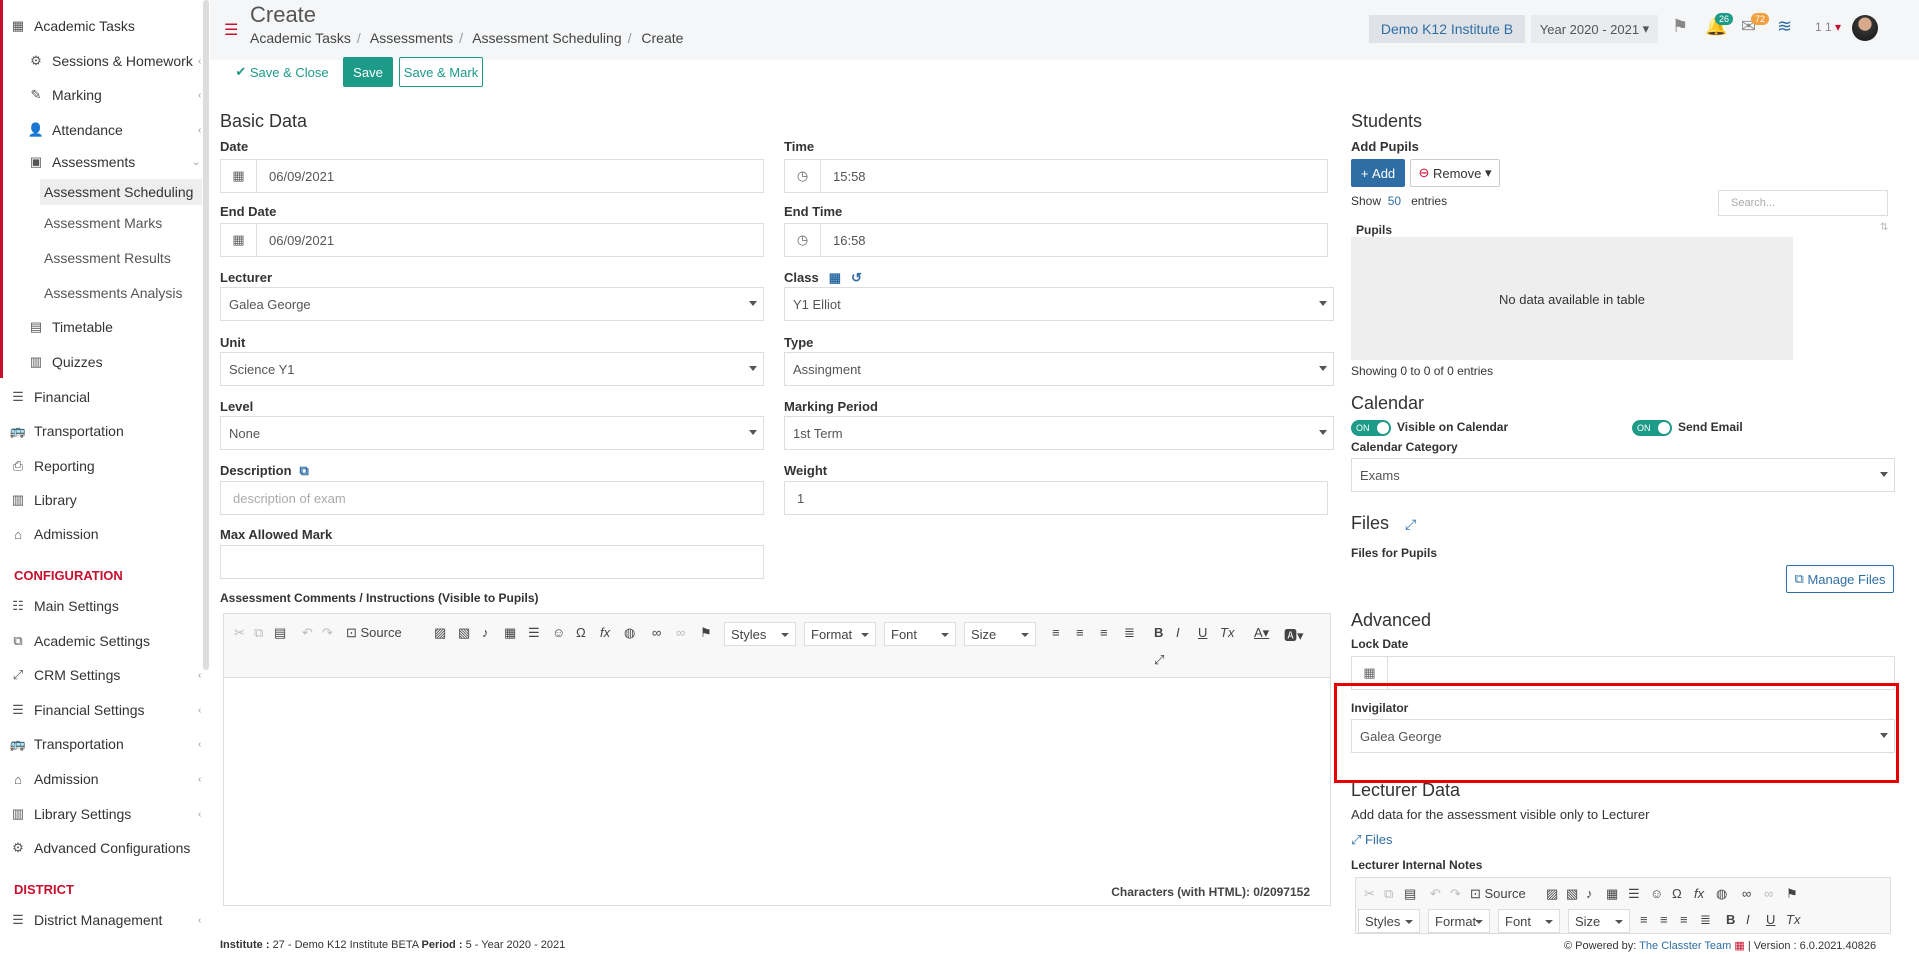 The image size is (1919, 954). What do you see at coordinates (258, 633) in the screenshot?
I see `copy-icon: ⧉` at bounding box center [258, 633].